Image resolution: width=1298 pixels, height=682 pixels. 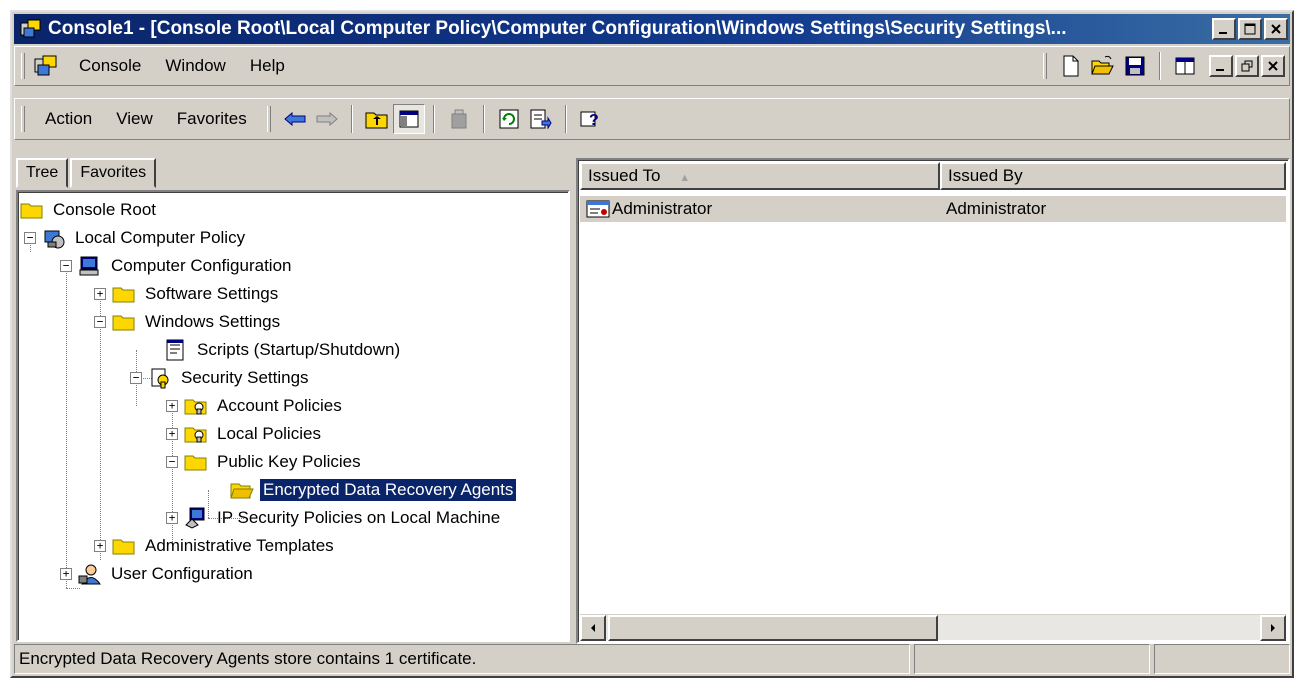 I want to click on tree-node-software-settings: + Software Settings, so click(x=187, y=294).